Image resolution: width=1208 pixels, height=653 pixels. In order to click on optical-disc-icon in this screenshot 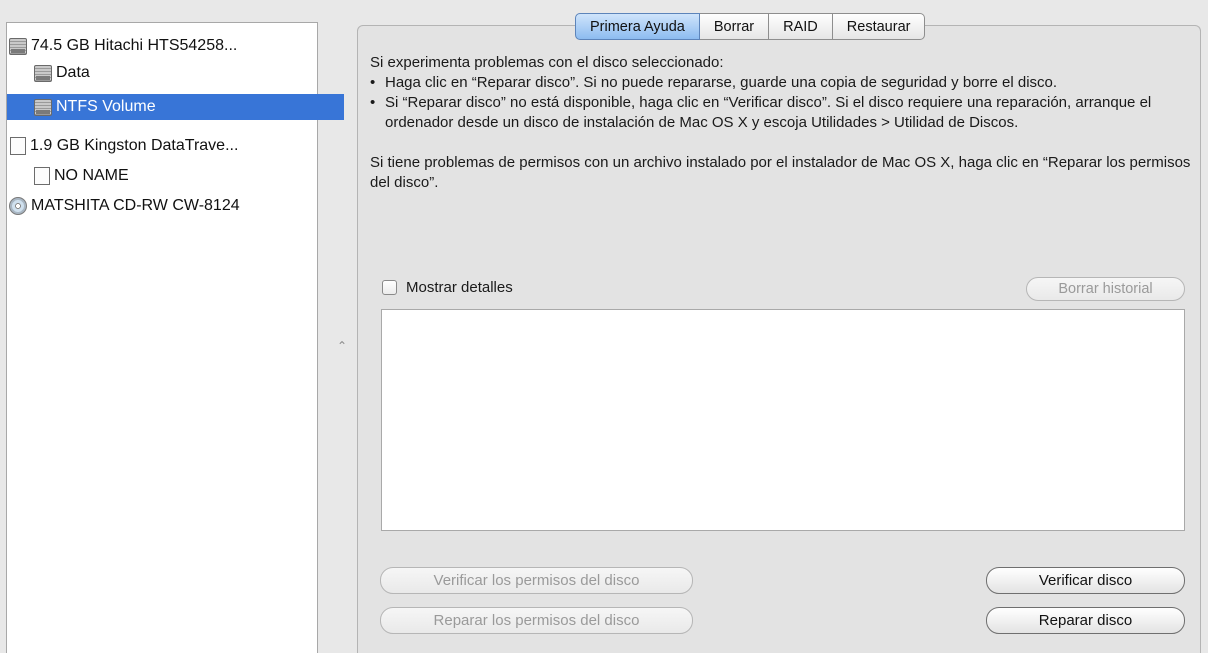, I will do `click(18, 206)`.